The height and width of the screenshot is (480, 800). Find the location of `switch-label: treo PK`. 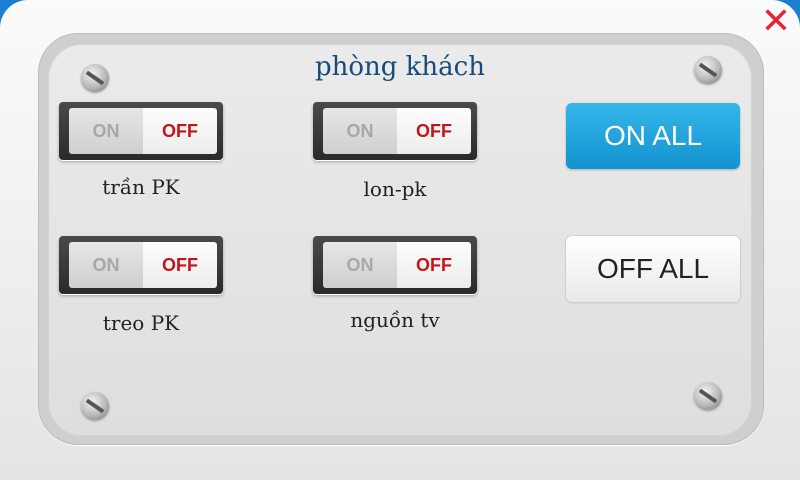

switch-label: treo PK is located at coordinates (141, 323).